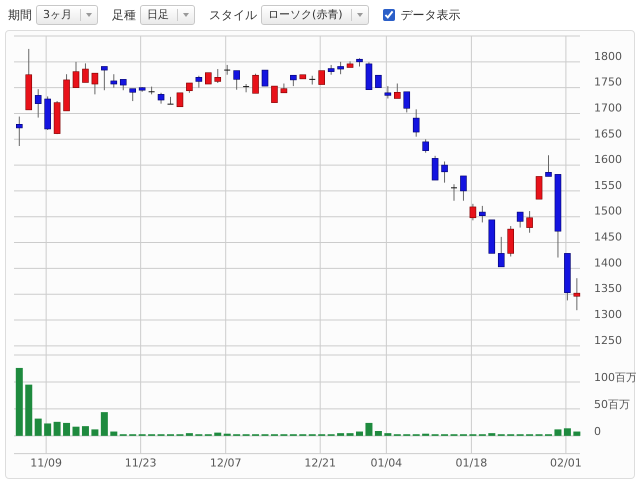 The image size is (640, 479). Describe the element at coordinates (608, 211) in the screenshot. I see `axis-label: 1500` at that location.